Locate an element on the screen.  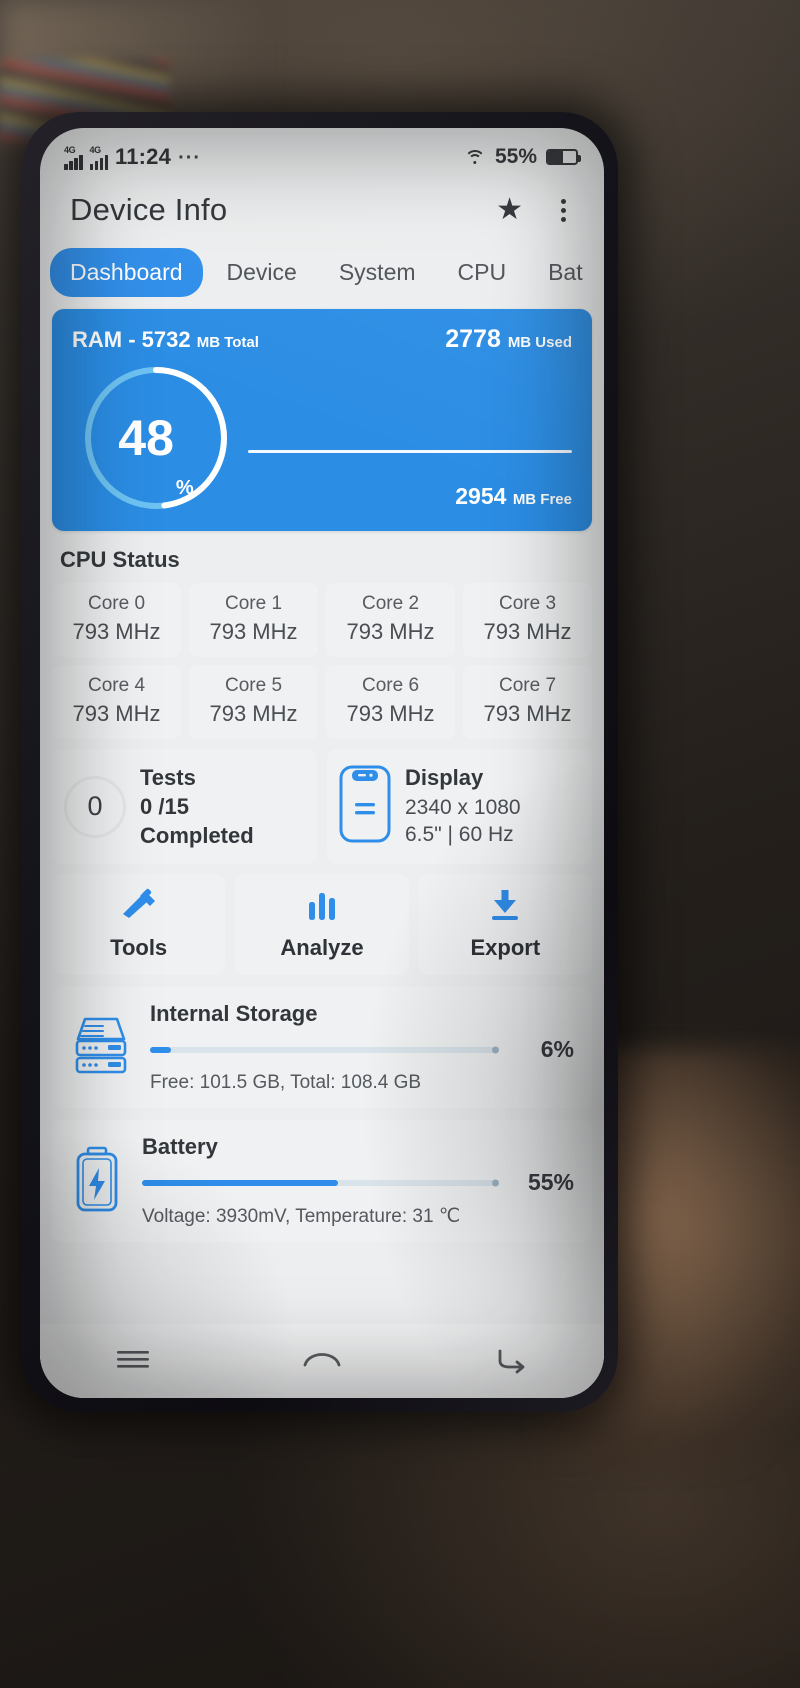
analyze-bars-icon is located at coordinates (322, 907).